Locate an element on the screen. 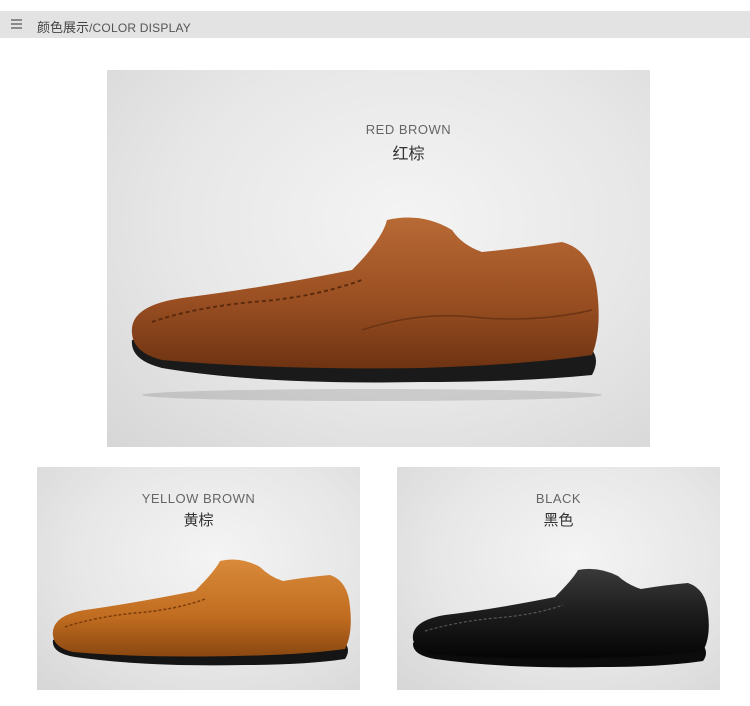 The width and height of the screenshot is (750, 706). color-name-cn: 黑色 is located at coordinates (558, 520).